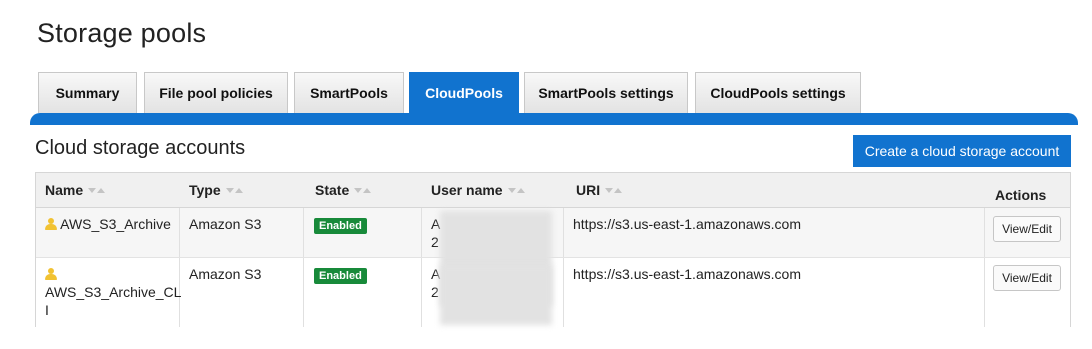  Describe the element at coordinates (122, 33) in the screenshot. I see `page-title: Storage pools` at that location.